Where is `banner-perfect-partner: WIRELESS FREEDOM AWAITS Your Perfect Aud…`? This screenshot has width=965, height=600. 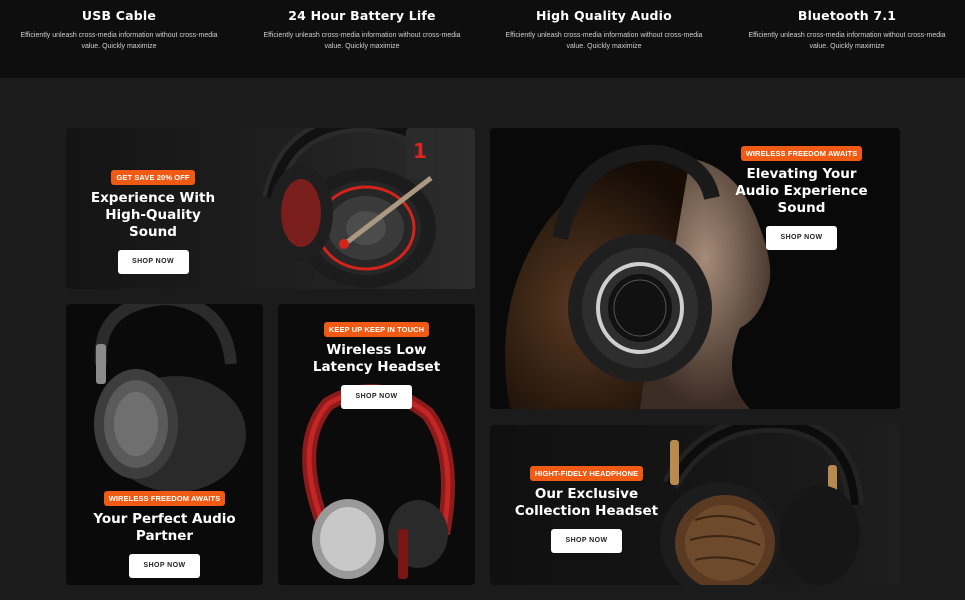
banner-perfect-partner: WIRELESS FREEDOM AWAITS Your Perfect Aud… is located at coordinates (164, 444).